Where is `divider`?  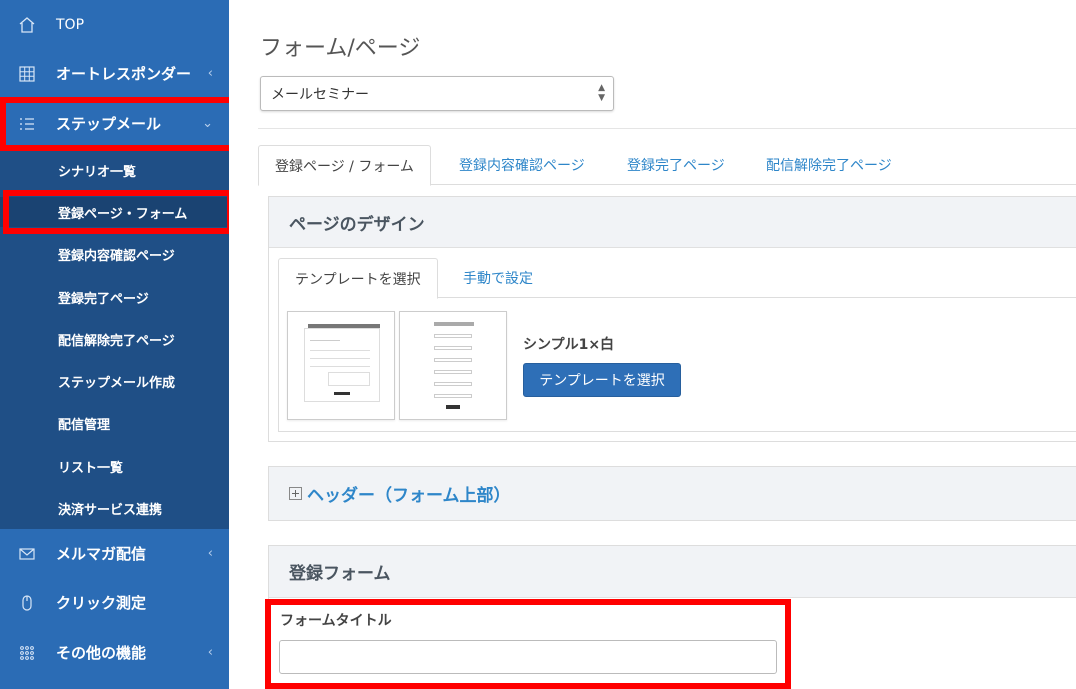 divider is located at coordinates (667, 128).